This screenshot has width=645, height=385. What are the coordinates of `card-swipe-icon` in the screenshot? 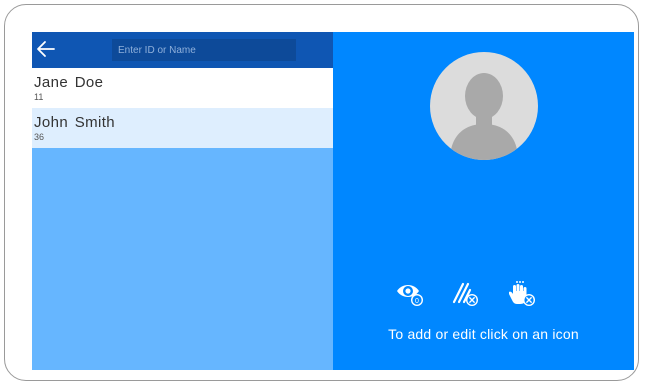 It's located at (465, 294).